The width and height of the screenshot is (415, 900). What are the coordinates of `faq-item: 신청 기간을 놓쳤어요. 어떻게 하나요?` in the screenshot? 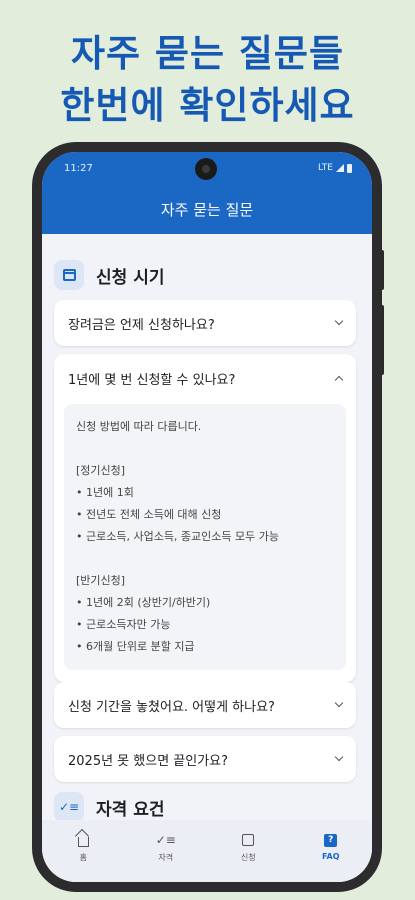 It's located at (205, 705).